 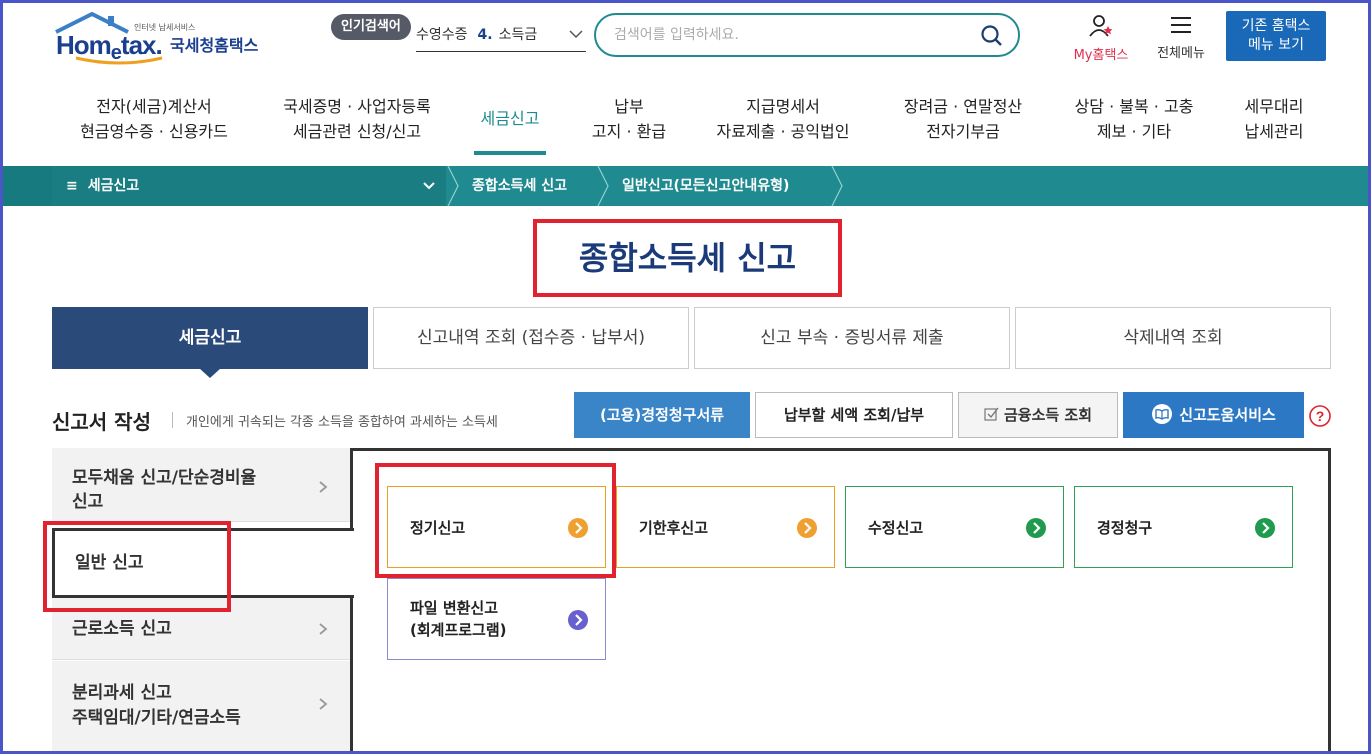 I want to click on side-item-label: 신고, so click(x=88, y=502).